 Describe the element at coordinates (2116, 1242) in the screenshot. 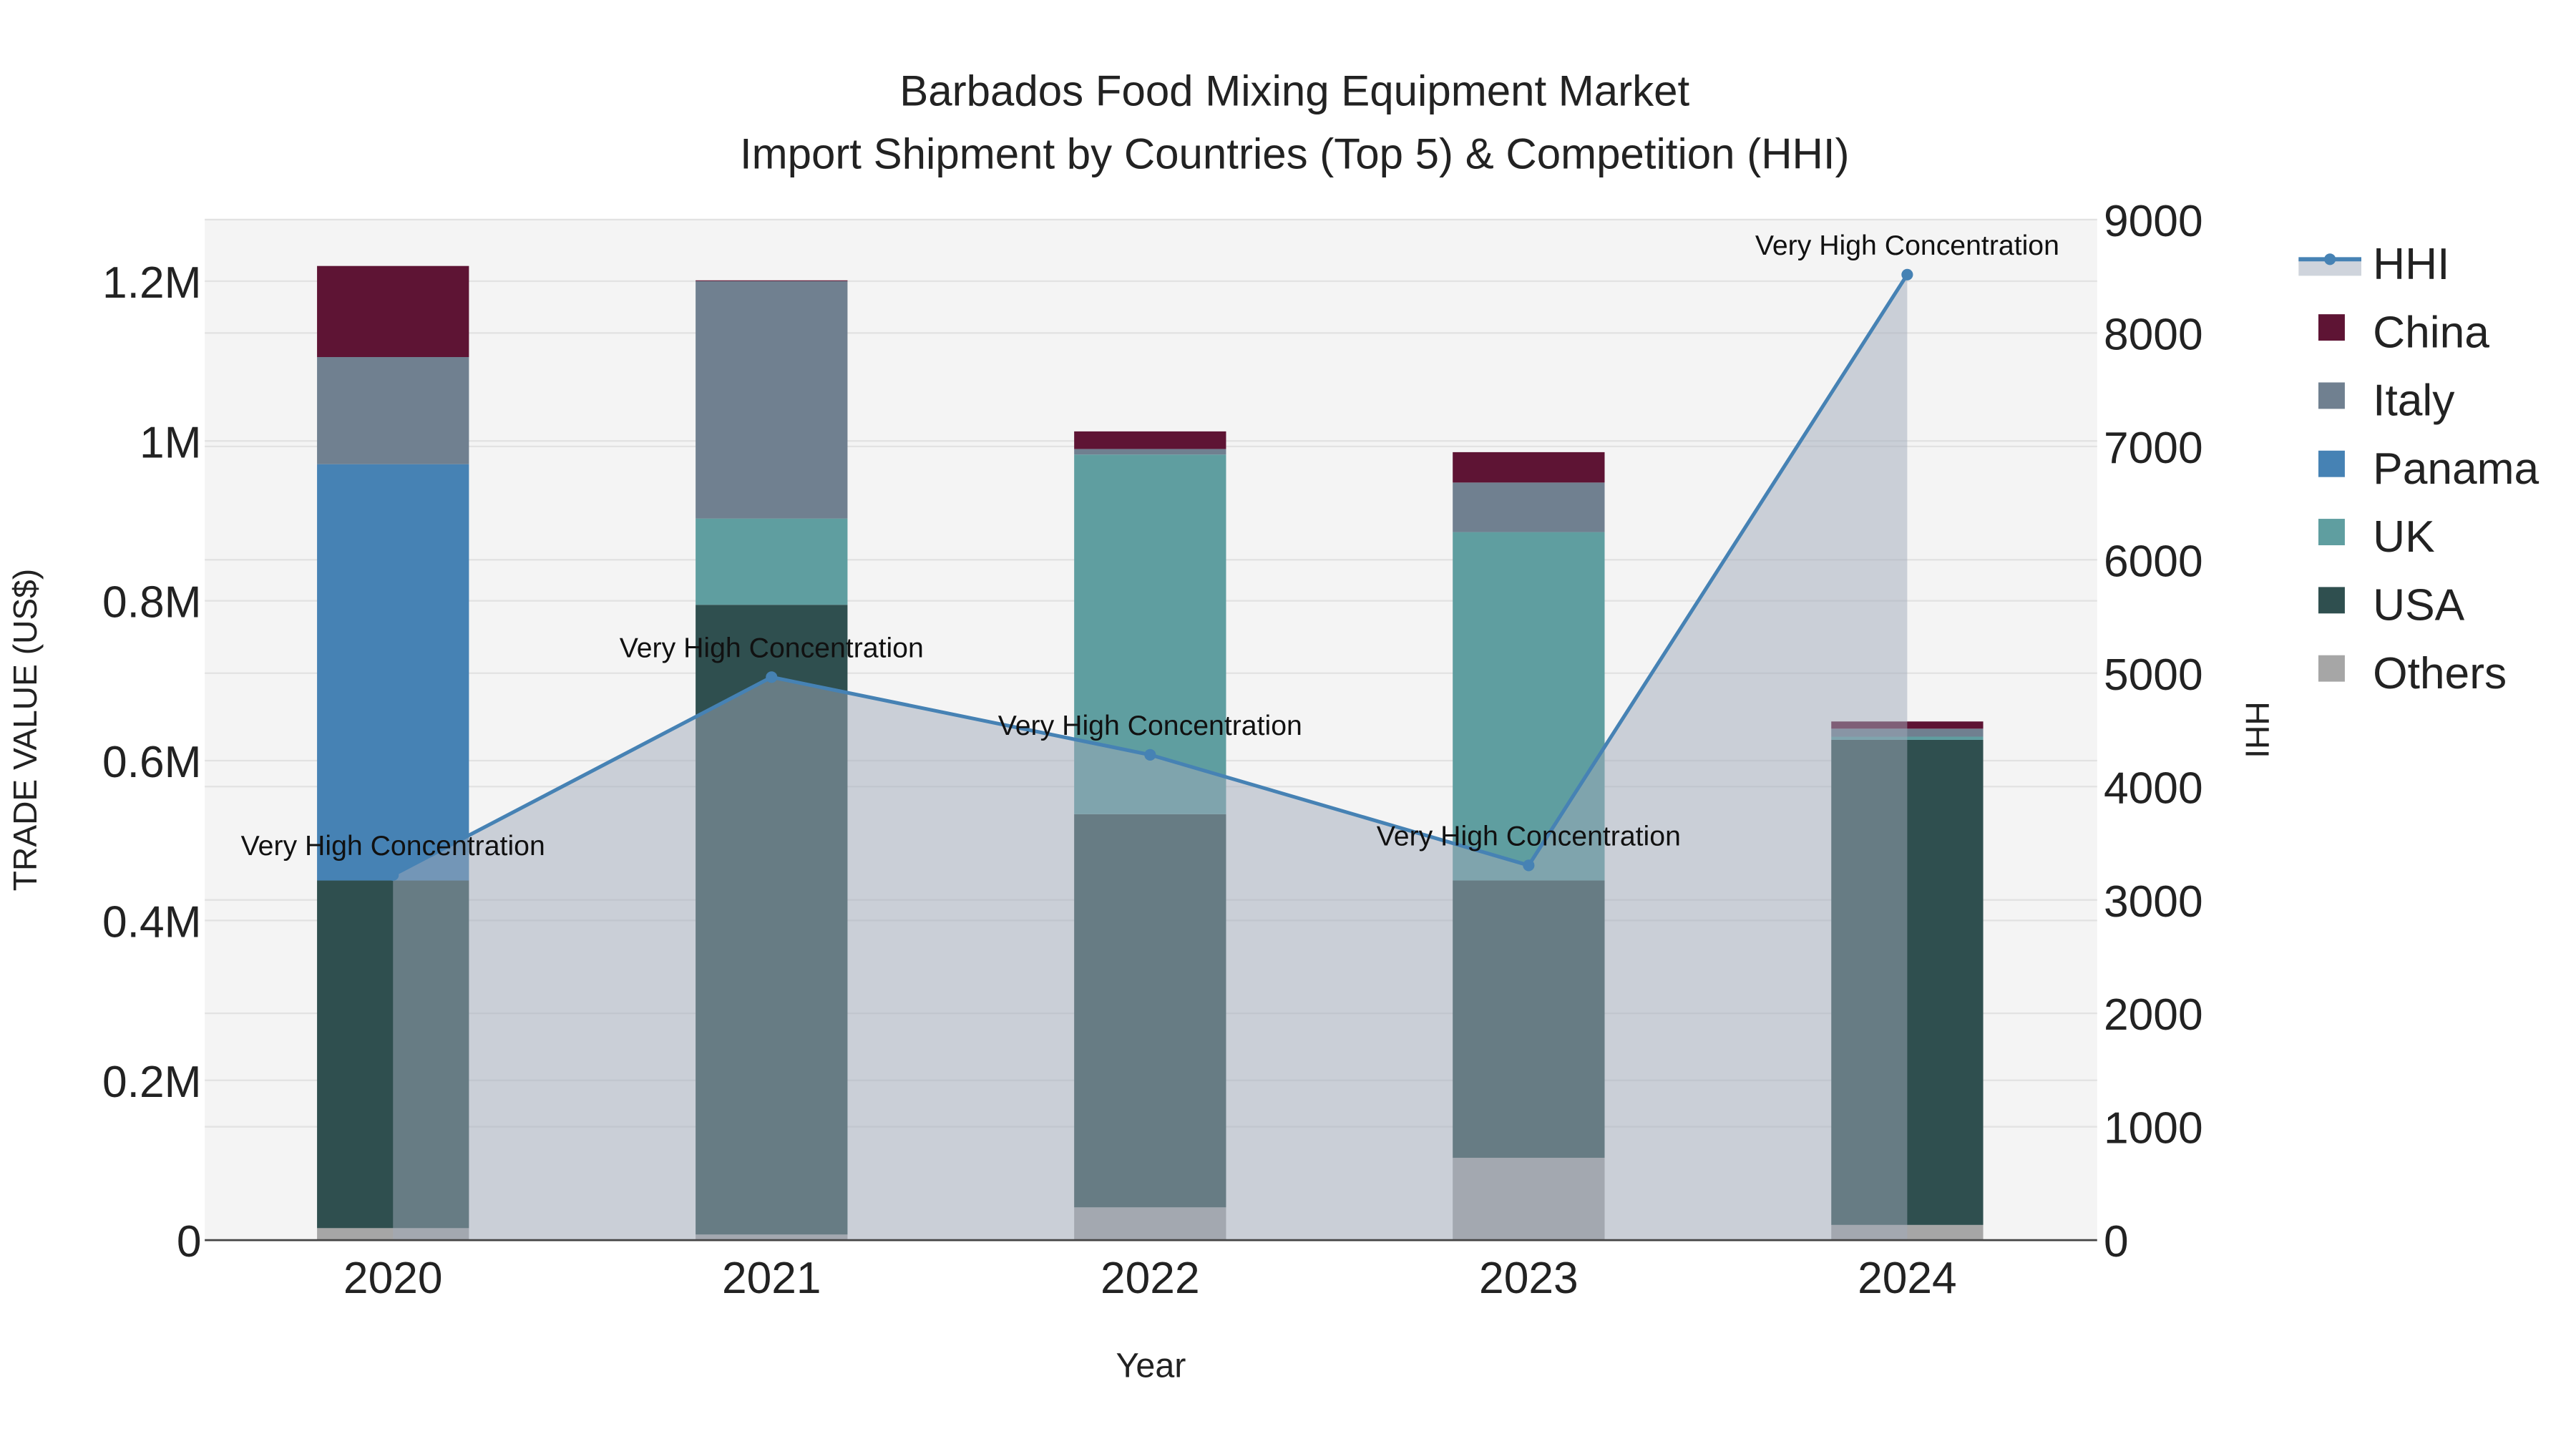

I see `y2-tick-label: 0` at that location.